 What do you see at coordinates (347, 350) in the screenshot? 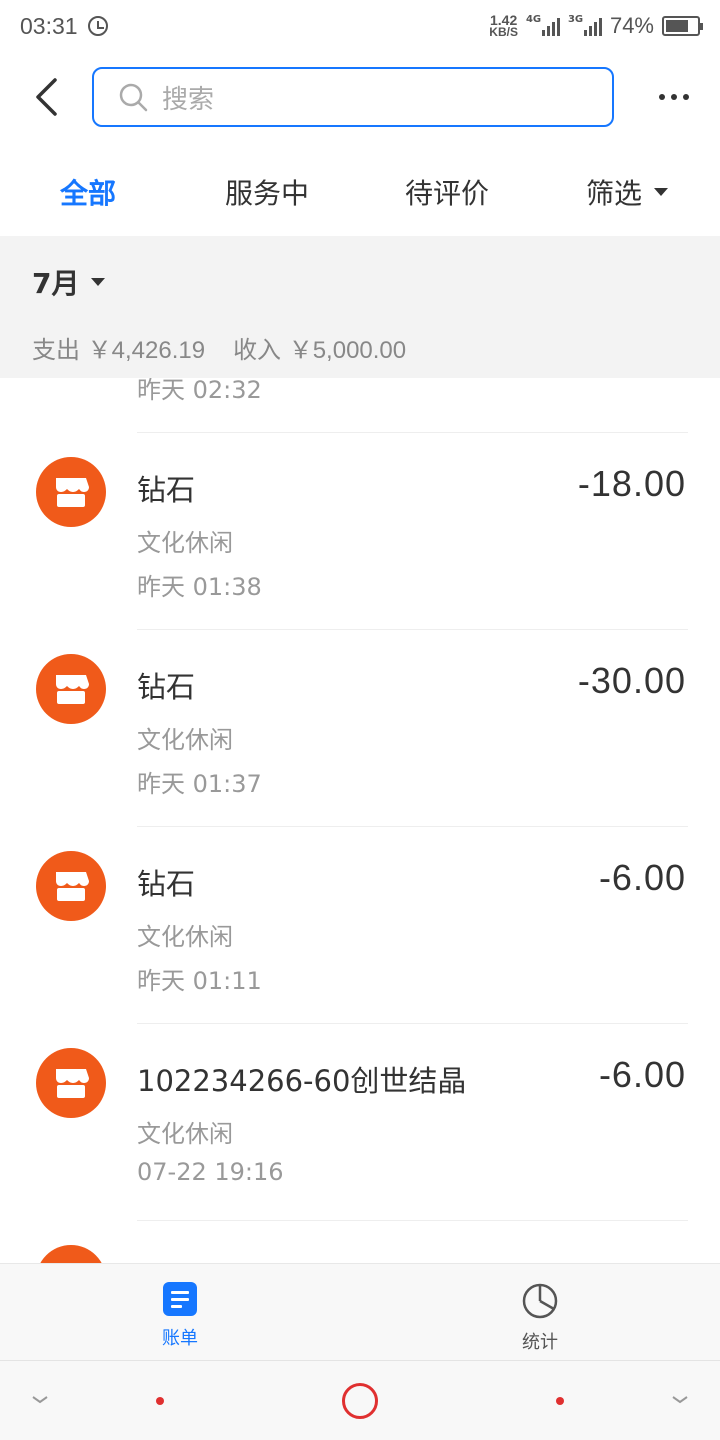
I see `income-value: ￥5,000.00` at bounding box center [347, 350].